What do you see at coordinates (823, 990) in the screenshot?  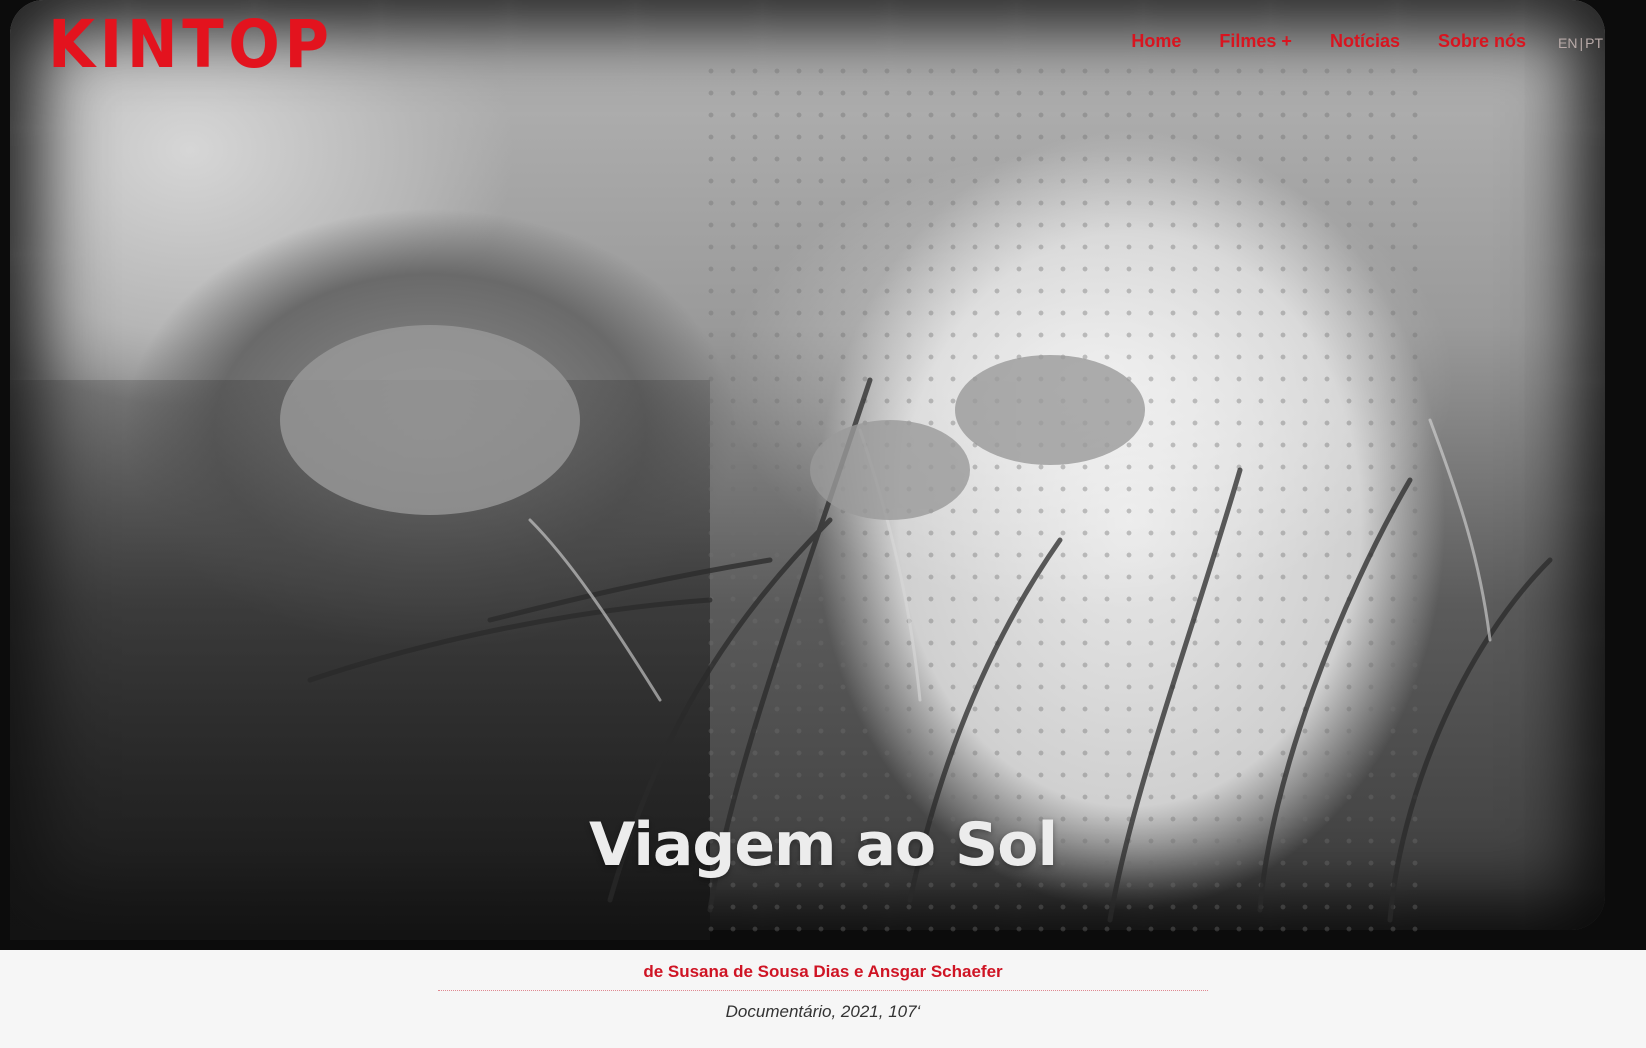 I see `divider` at bounding box center [823, 990].